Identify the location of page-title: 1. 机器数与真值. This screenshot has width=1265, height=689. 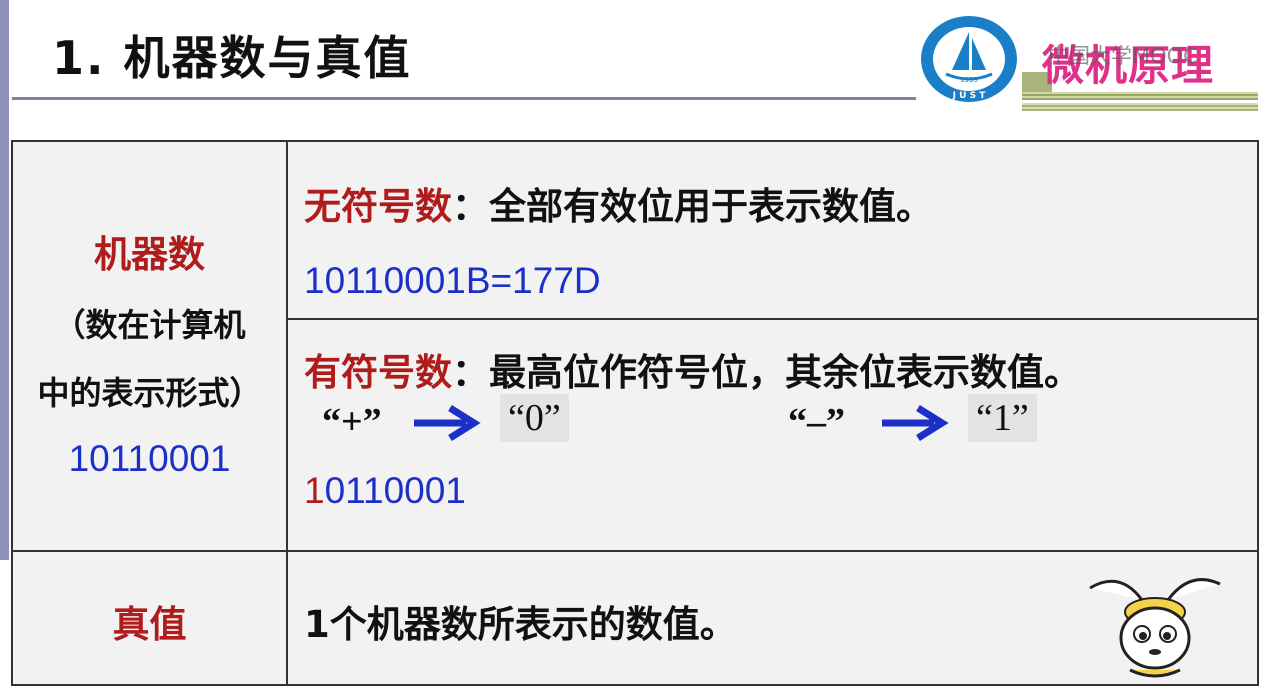
(232, 58).